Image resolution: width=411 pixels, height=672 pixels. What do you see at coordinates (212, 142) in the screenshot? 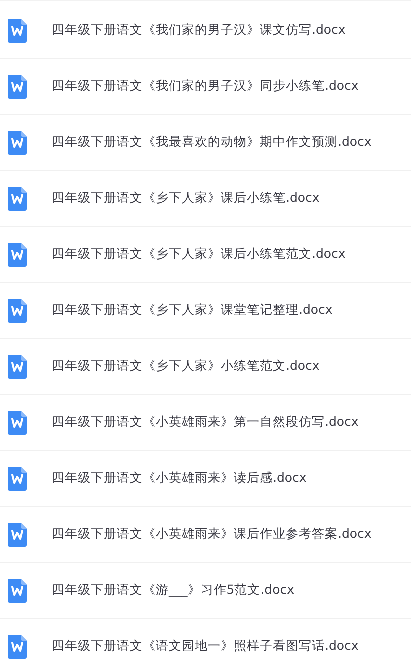
I see `file-name: 四年级下册语文《我最喜欢的动物》期中作文预测.docx` at bounding box center [212, 142].